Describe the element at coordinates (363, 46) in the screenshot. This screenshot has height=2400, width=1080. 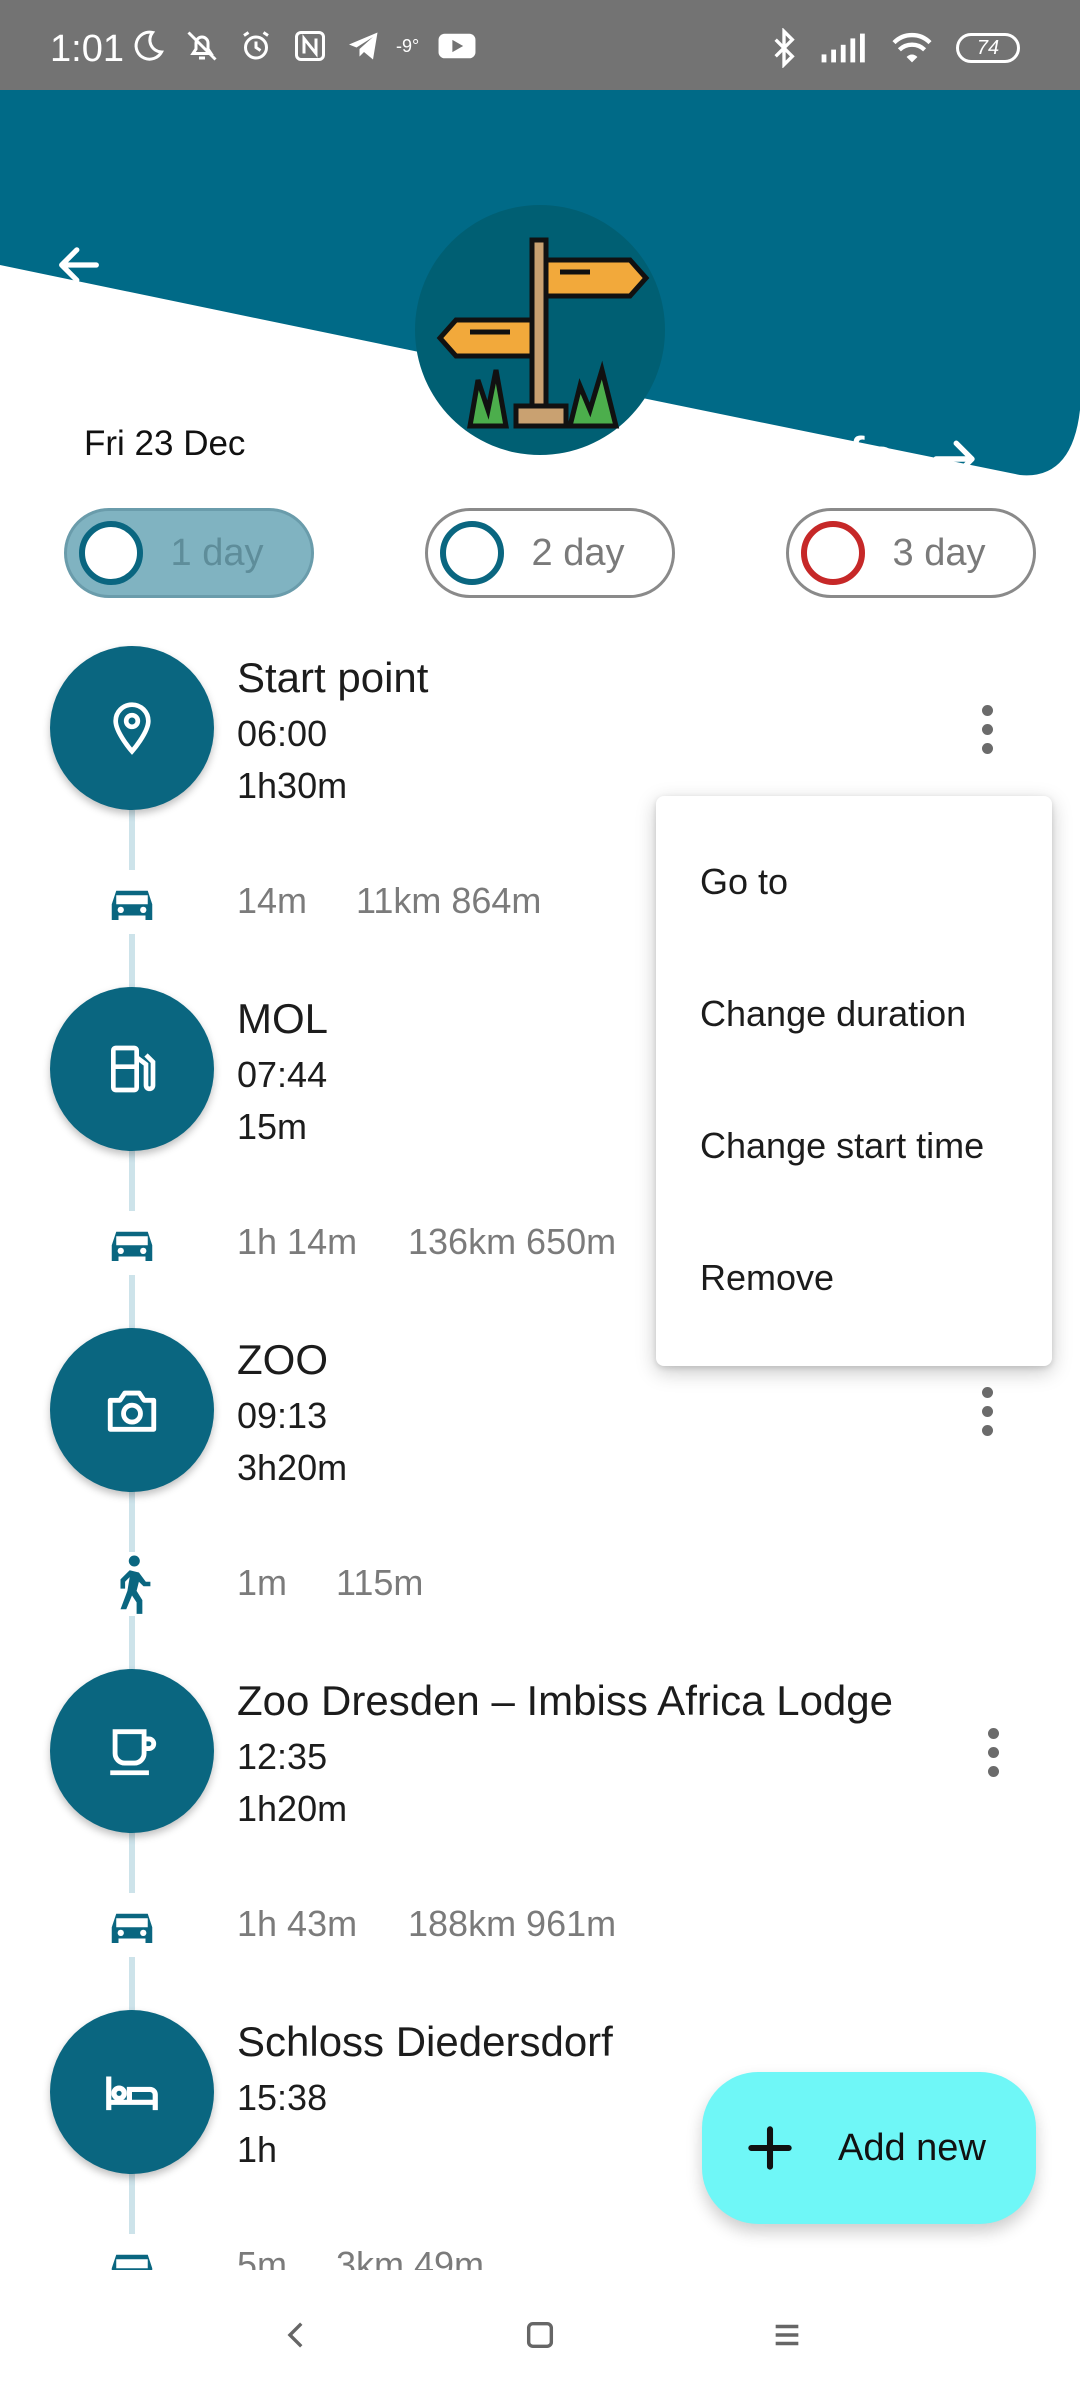
I see `telegram-icon` at that location.